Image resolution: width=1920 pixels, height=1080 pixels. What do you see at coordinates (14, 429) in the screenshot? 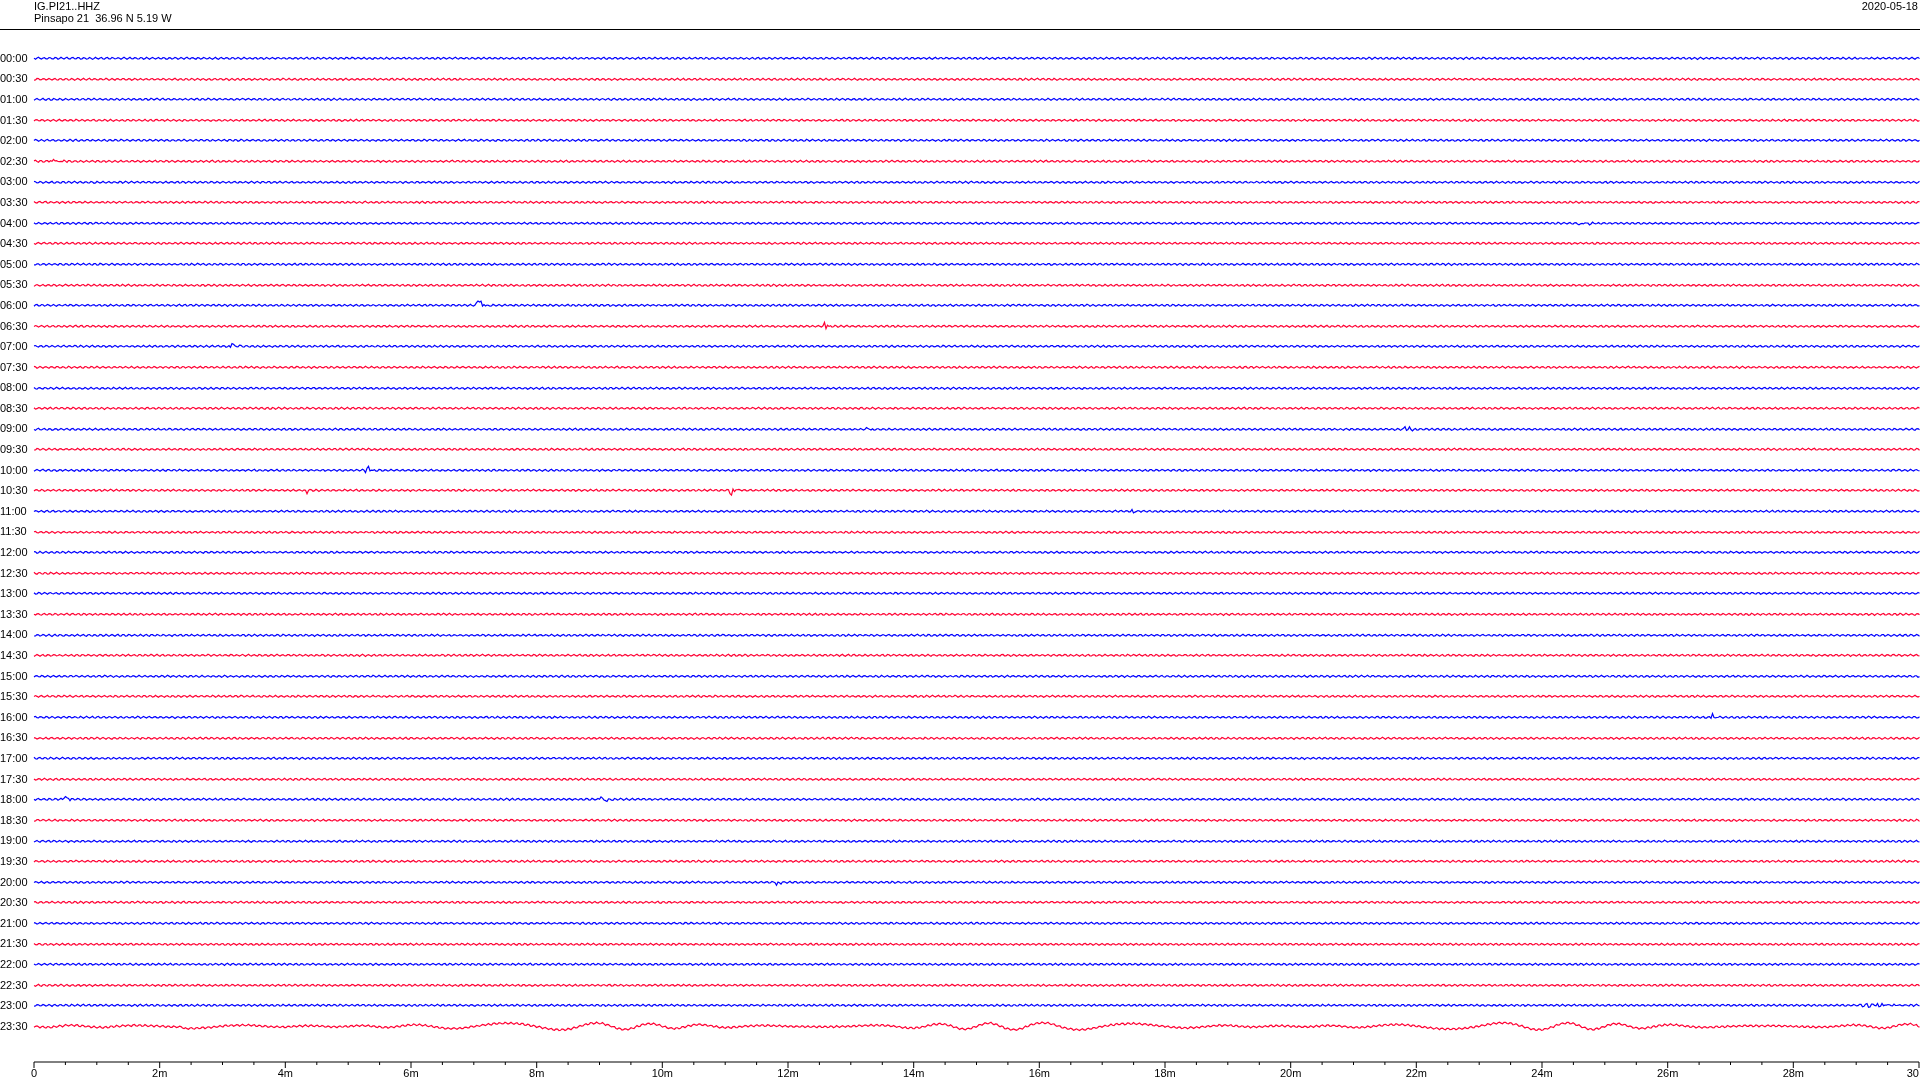
I see `time-label: 09:00` at bounding box center [14, 429].